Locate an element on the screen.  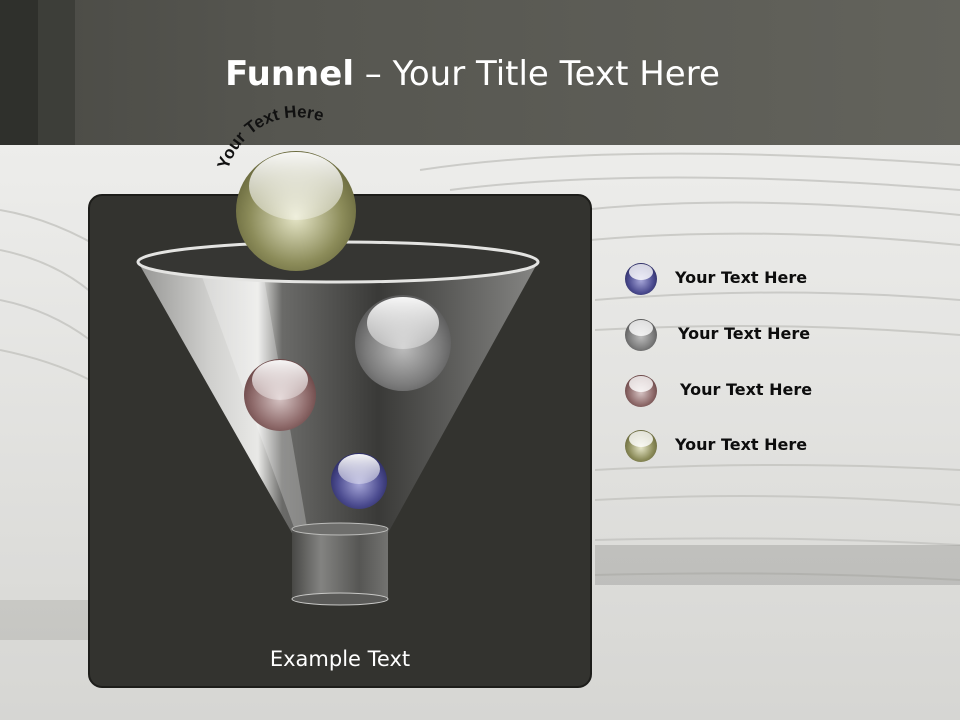
legend-ball-olive-icon is located at coordinates (641, 446).